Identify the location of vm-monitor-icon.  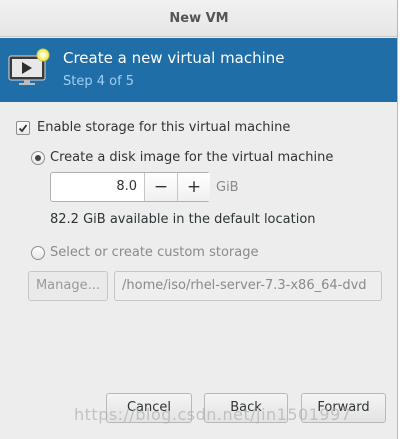
(30, 68).